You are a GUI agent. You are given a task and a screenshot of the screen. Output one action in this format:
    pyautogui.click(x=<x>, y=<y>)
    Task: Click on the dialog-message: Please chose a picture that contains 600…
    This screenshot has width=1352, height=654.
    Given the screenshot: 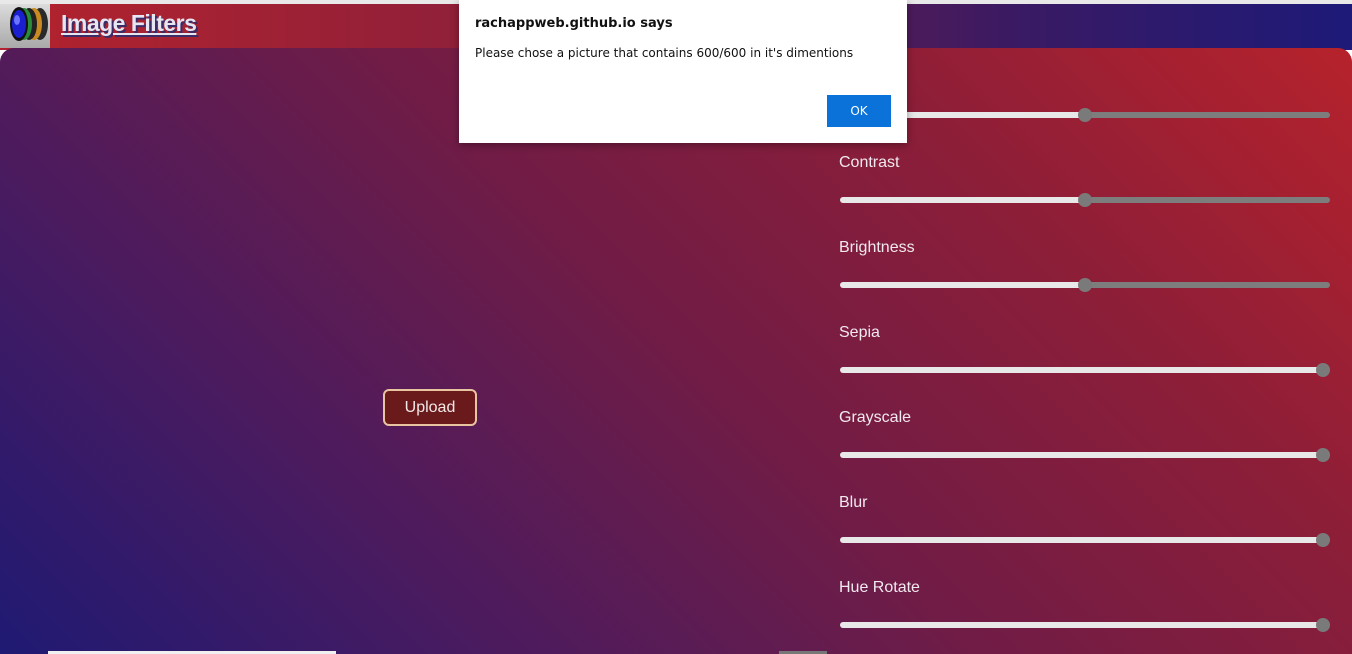 What is the action you would take?
    pyautogui.click(x=664, y=53)
    